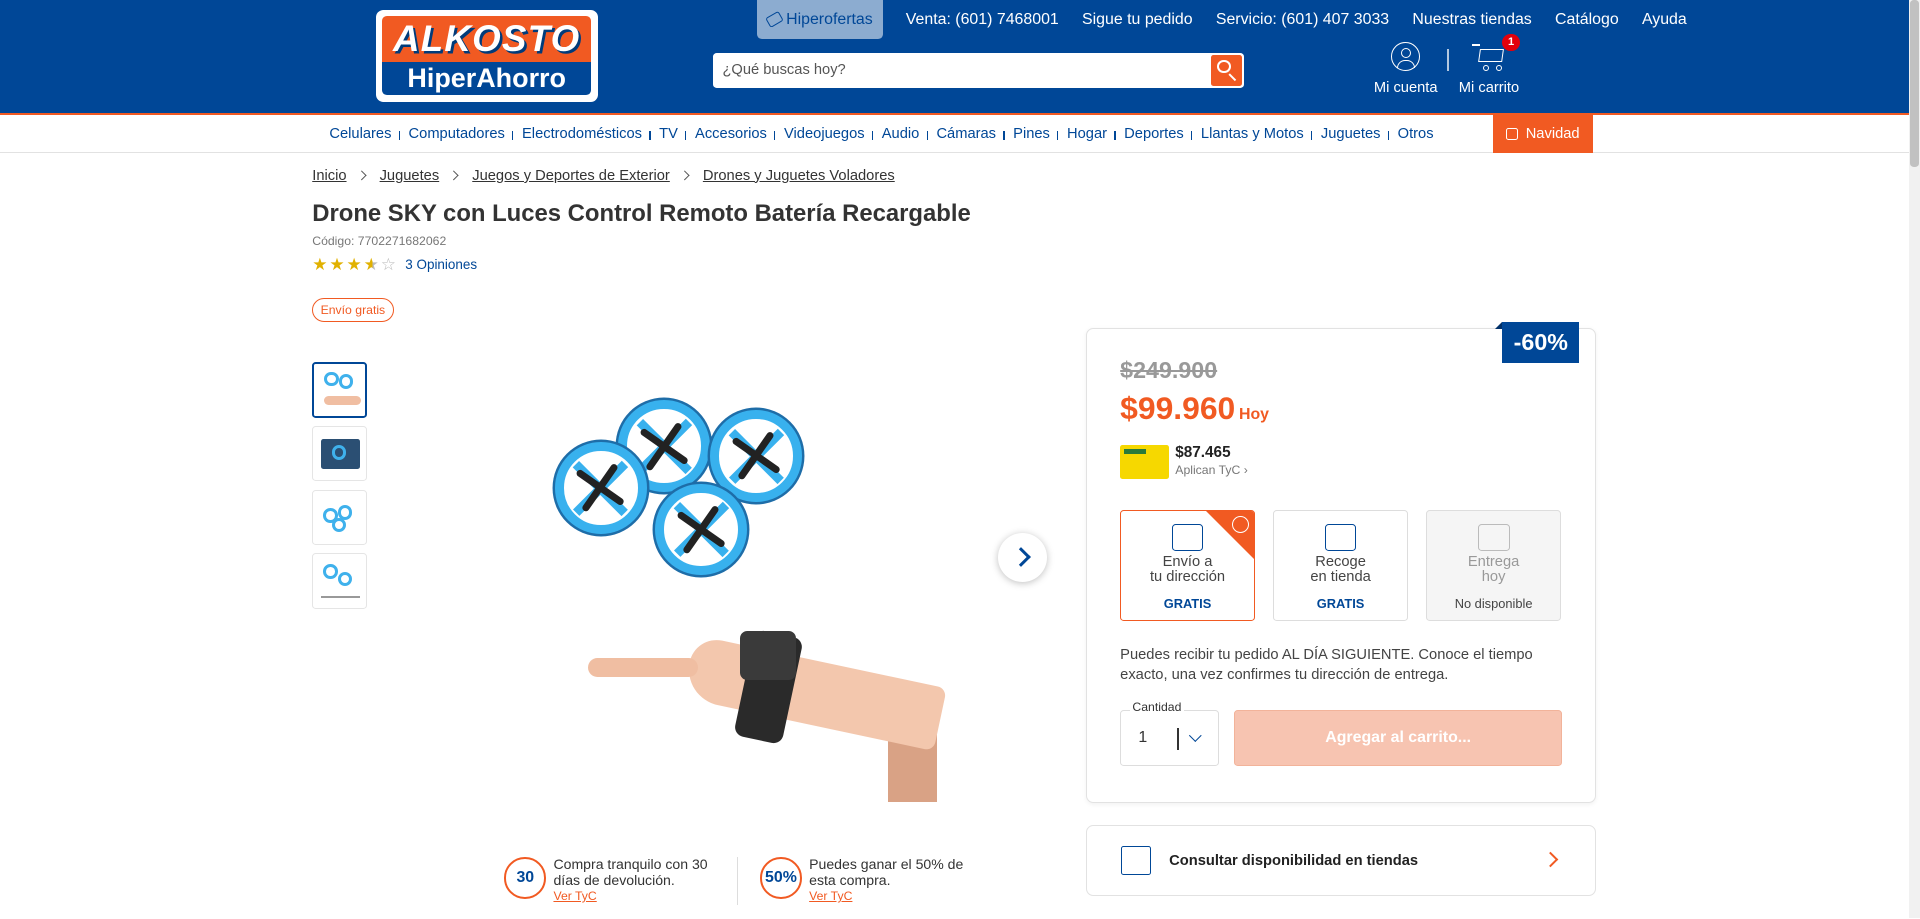  What do you see at coordinates (1543, 134) in the screenshot?
I see `nav-item-navidad: Navidad` at bounding box center [1543, 134].